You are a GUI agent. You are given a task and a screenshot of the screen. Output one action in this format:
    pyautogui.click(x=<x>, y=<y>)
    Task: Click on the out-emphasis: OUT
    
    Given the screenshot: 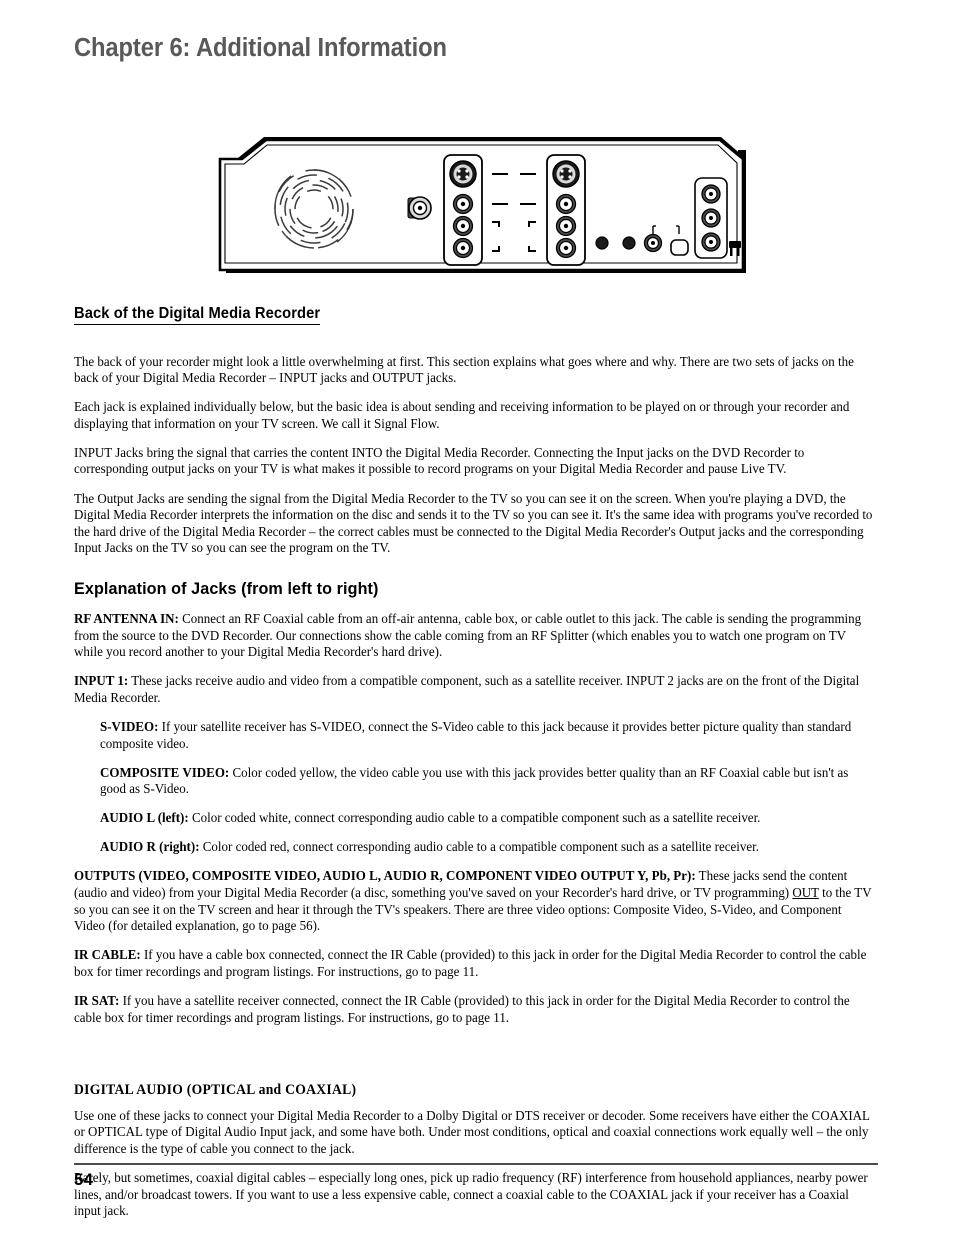 What is the action you would take?
    pyautogui.click(x=805, y=893)
    